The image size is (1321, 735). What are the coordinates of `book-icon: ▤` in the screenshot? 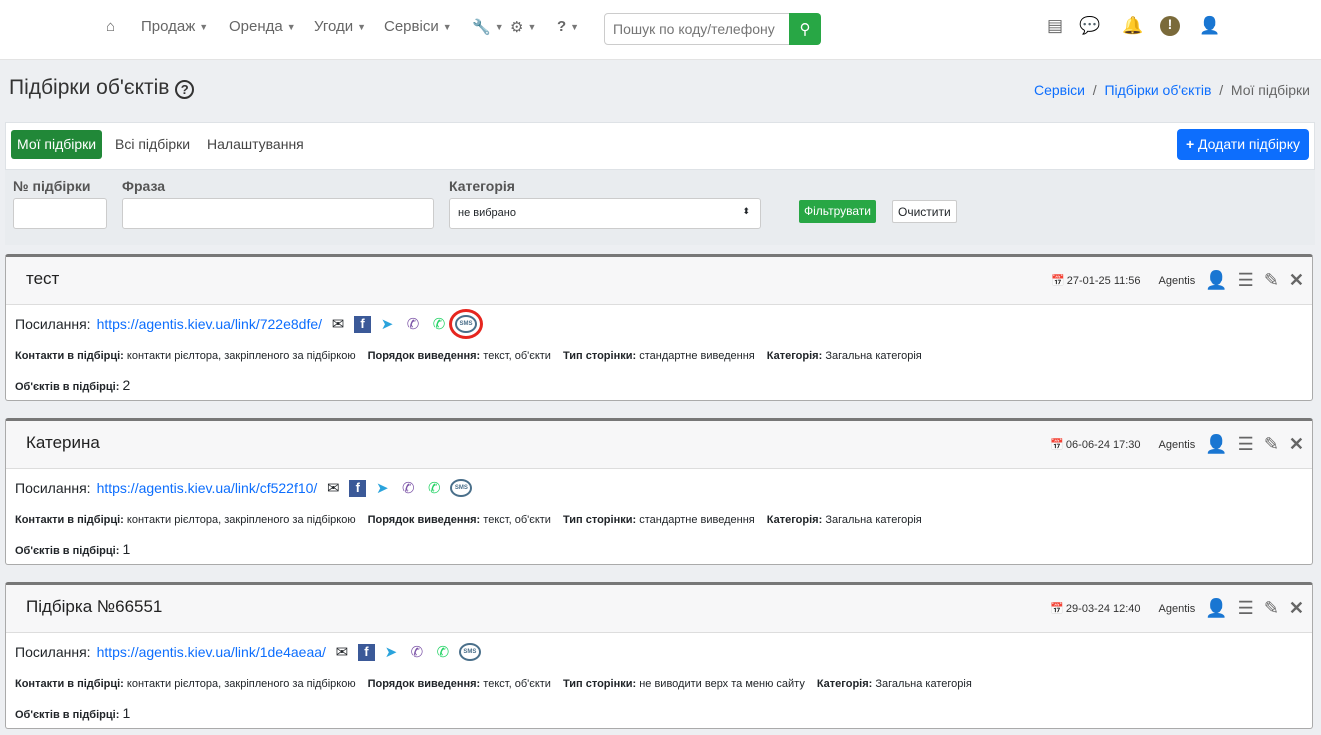 It's located at (1055, 26).